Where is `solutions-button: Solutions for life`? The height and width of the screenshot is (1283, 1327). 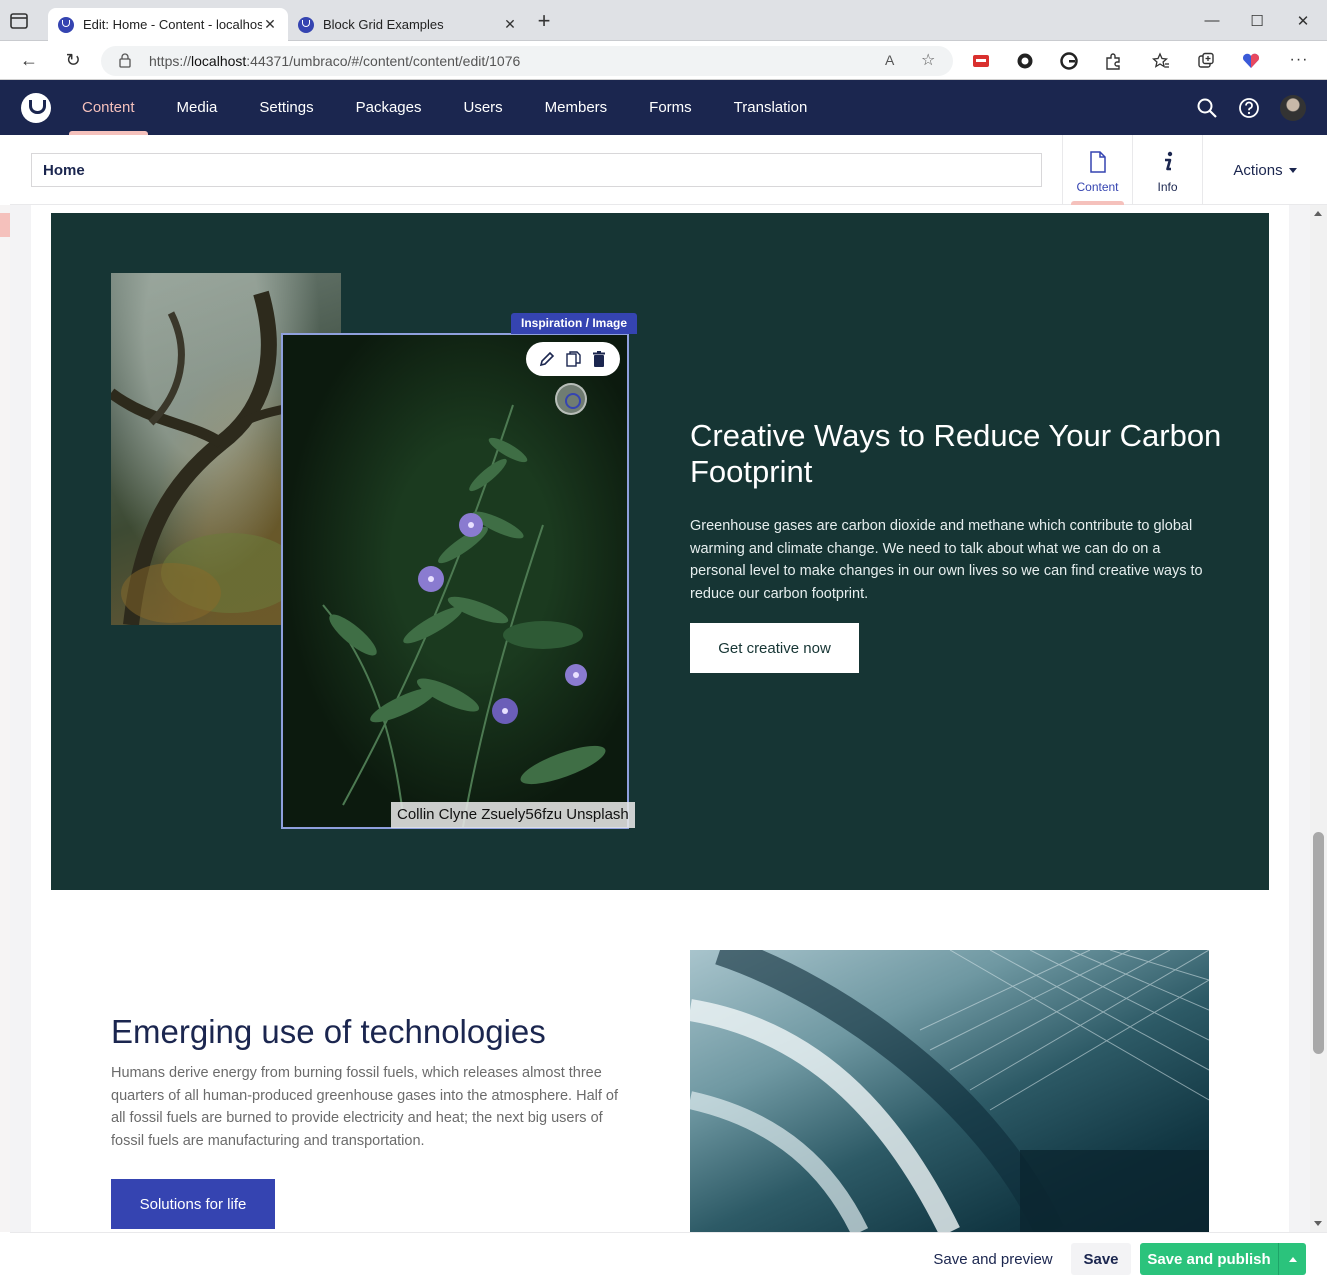
solutions-button: Solutions for life is located at coordinates (193, 1204).